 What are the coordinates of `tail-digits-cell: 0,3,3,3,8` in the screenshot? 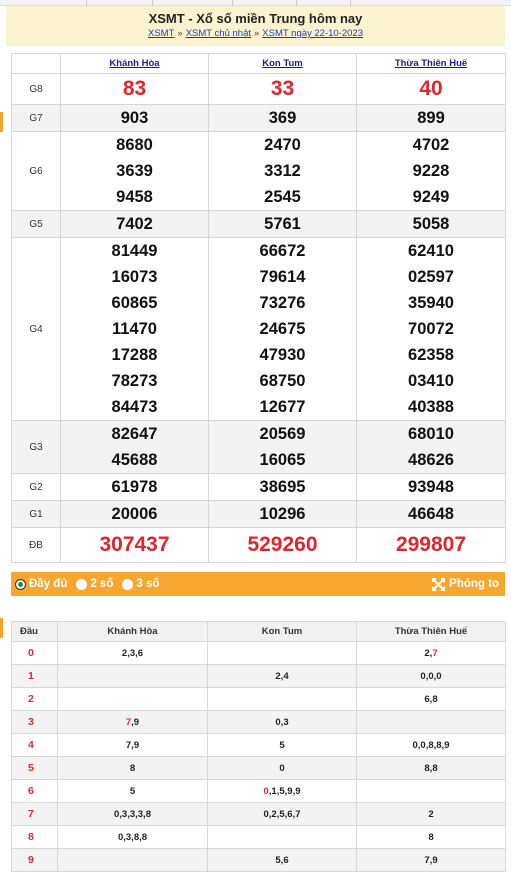 It's located at (132, 814).